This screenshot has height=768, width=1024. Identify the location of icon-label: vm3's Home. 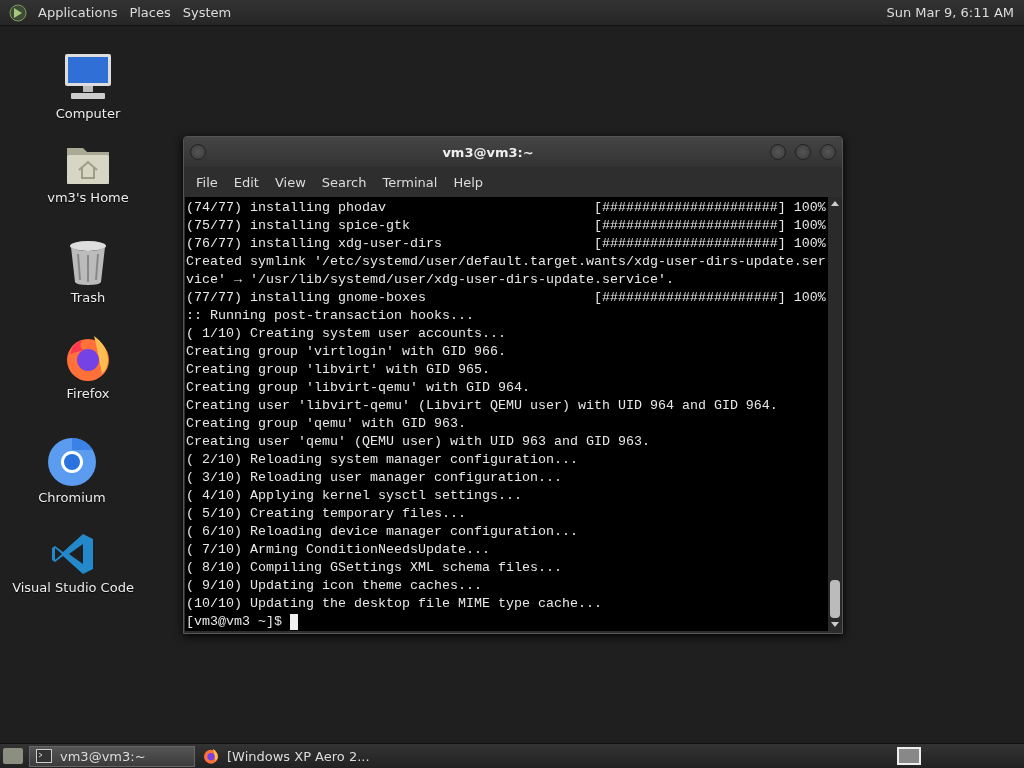
(88, 197).